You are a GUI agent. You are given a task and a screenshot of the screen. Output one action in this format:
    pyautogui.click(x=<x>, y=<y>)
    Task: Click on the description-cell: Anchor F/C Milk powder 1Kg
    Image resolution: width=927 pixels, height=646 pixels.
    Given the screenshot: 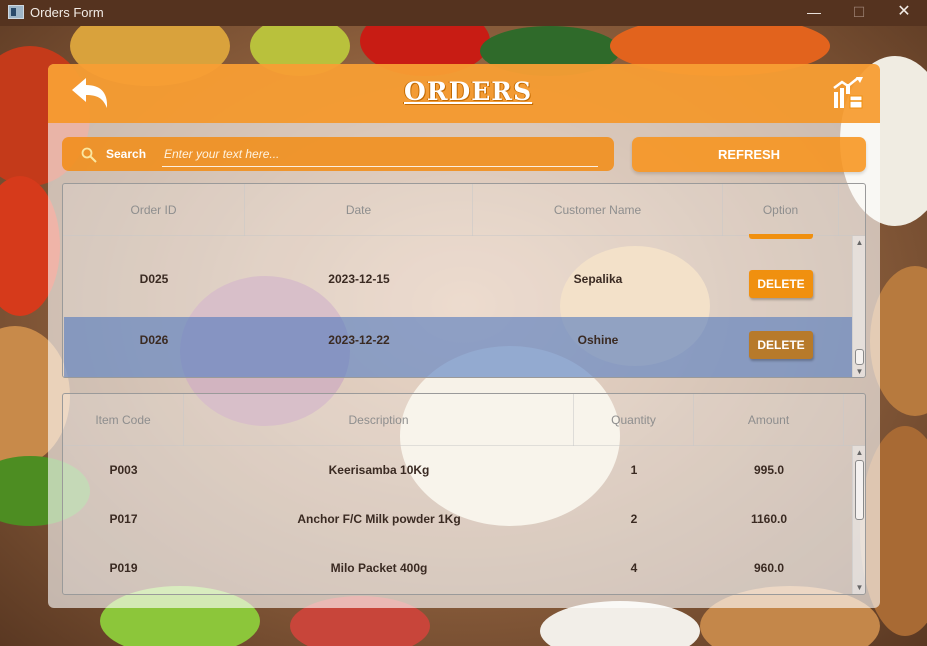 What is the action you would take?
    pyautogui.click(x=379, y=519)
    